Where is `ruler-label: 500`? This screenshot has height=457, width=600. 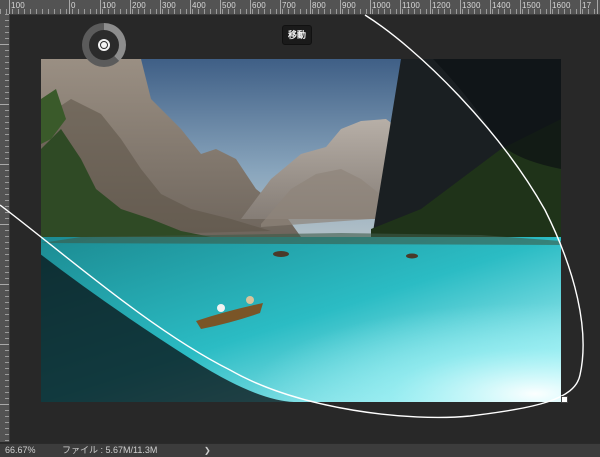
ruler-label: 500 is located at coordinates (229, 5).